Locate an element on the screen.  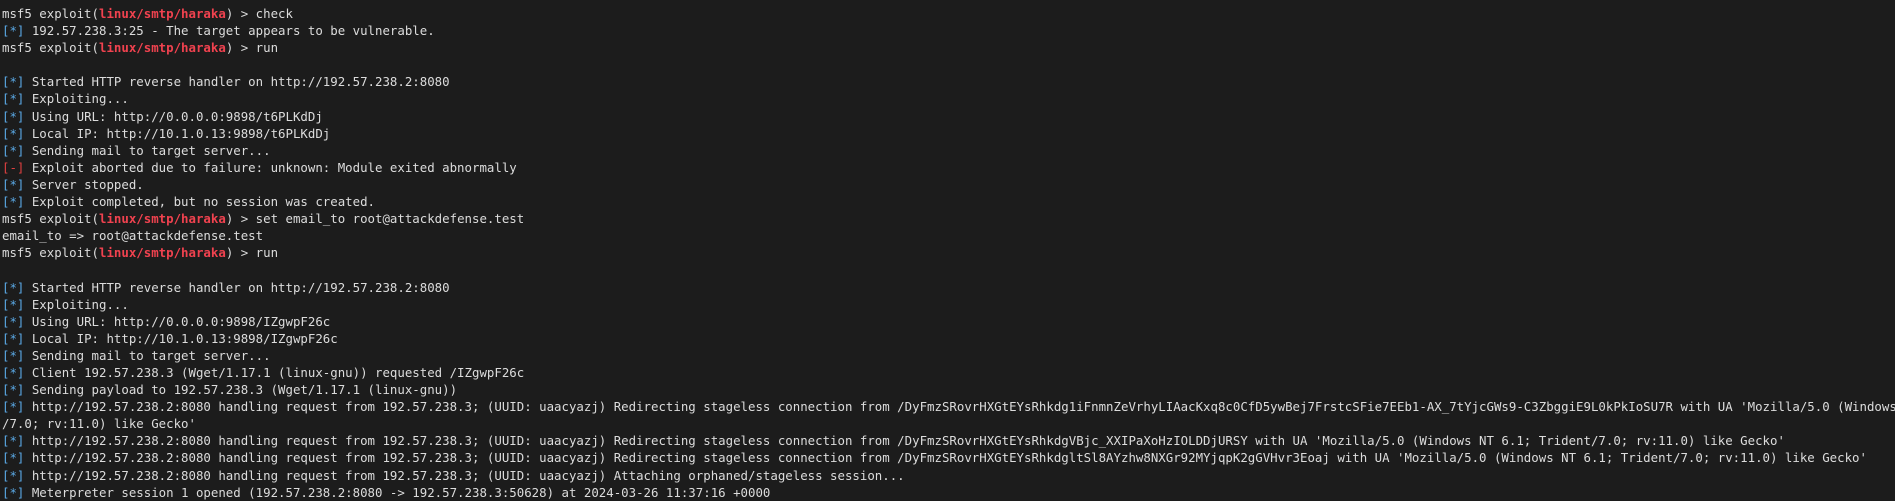
prompt-command: ) > set email_to root@attackdefense.test is located at coordinates (375, 219).